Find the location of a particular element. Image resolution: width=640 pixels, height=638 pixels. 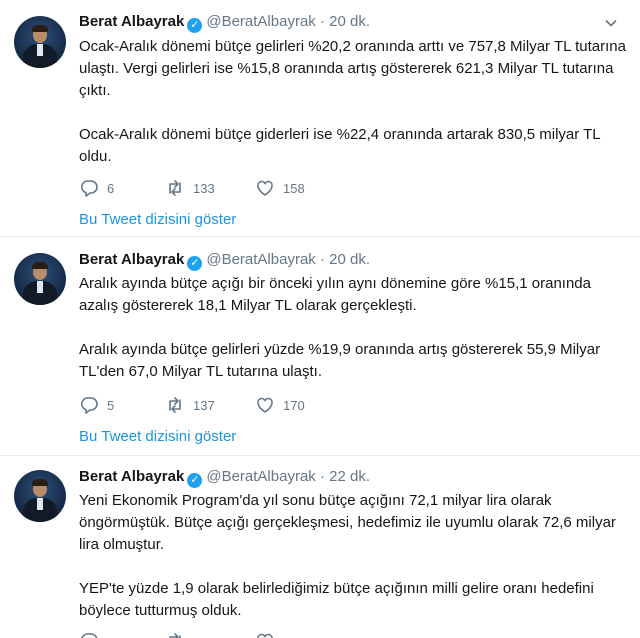

like-button is located at coordinates (265, 634).